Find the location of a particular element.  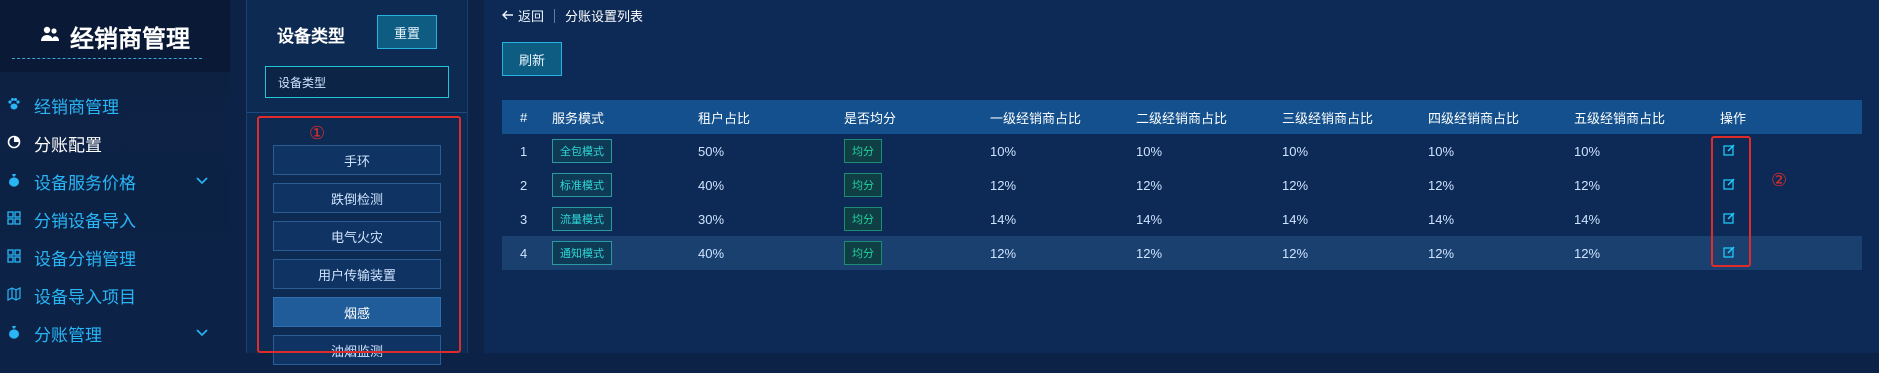

device-type-item: 油烟监测 is located at coordinates (357, 350).